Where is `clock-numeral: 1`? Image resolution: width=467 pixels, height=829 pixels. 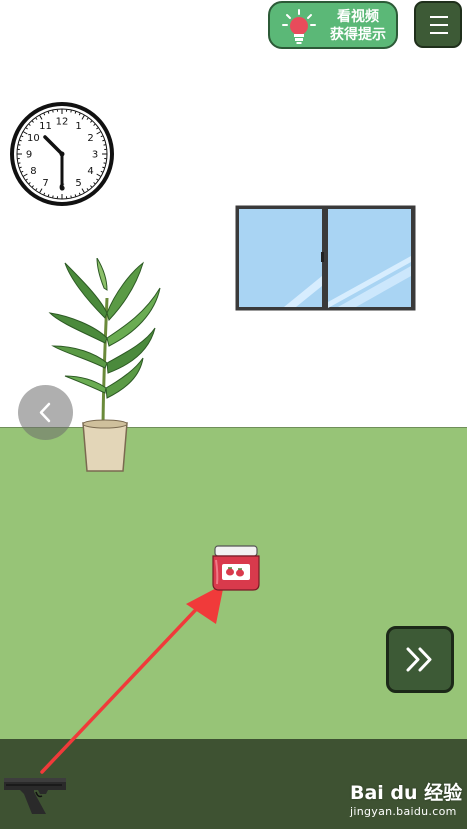 clock-numeral: 1 is located at coordinates (78, 126).